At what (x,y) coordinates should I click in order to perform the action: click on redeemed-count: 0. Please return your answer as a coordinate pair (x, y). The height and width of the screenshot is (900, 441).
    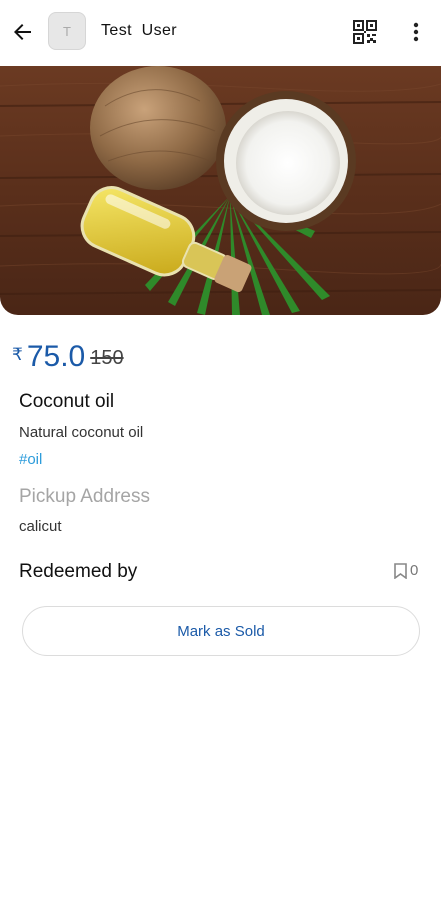
    Looking at the image, I should click on (406, 570).